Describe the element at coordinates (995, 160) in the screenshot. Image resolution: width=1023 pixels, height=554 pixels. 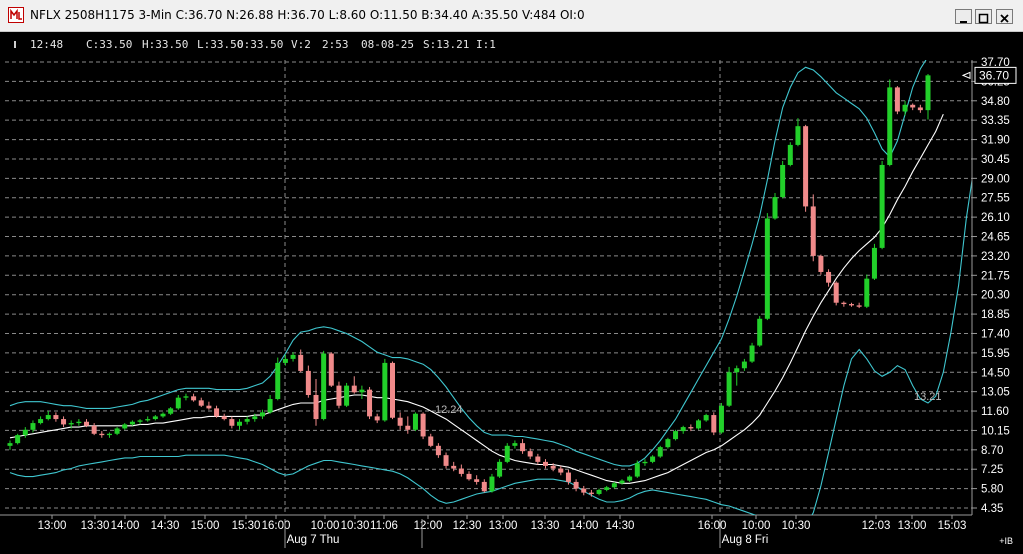
I see `price-tick-label: 30.45` at that location.